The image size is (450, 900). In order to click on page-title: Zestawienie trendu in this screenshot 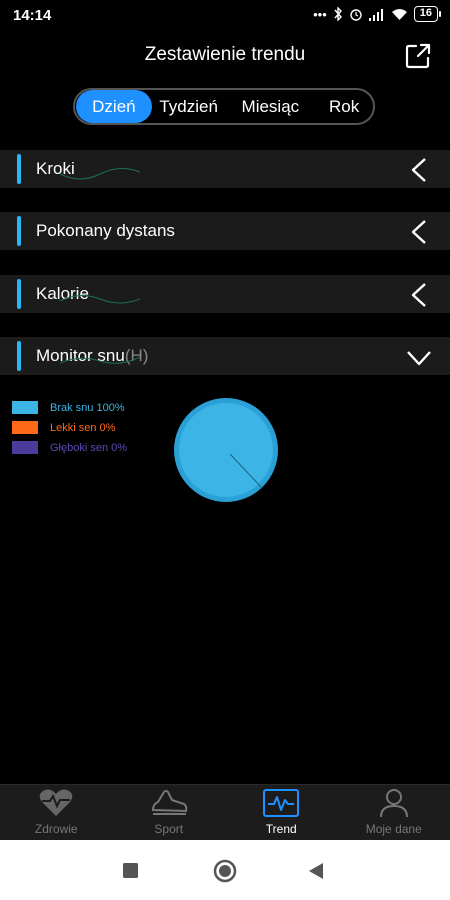, I will do `click(225, 54)`.